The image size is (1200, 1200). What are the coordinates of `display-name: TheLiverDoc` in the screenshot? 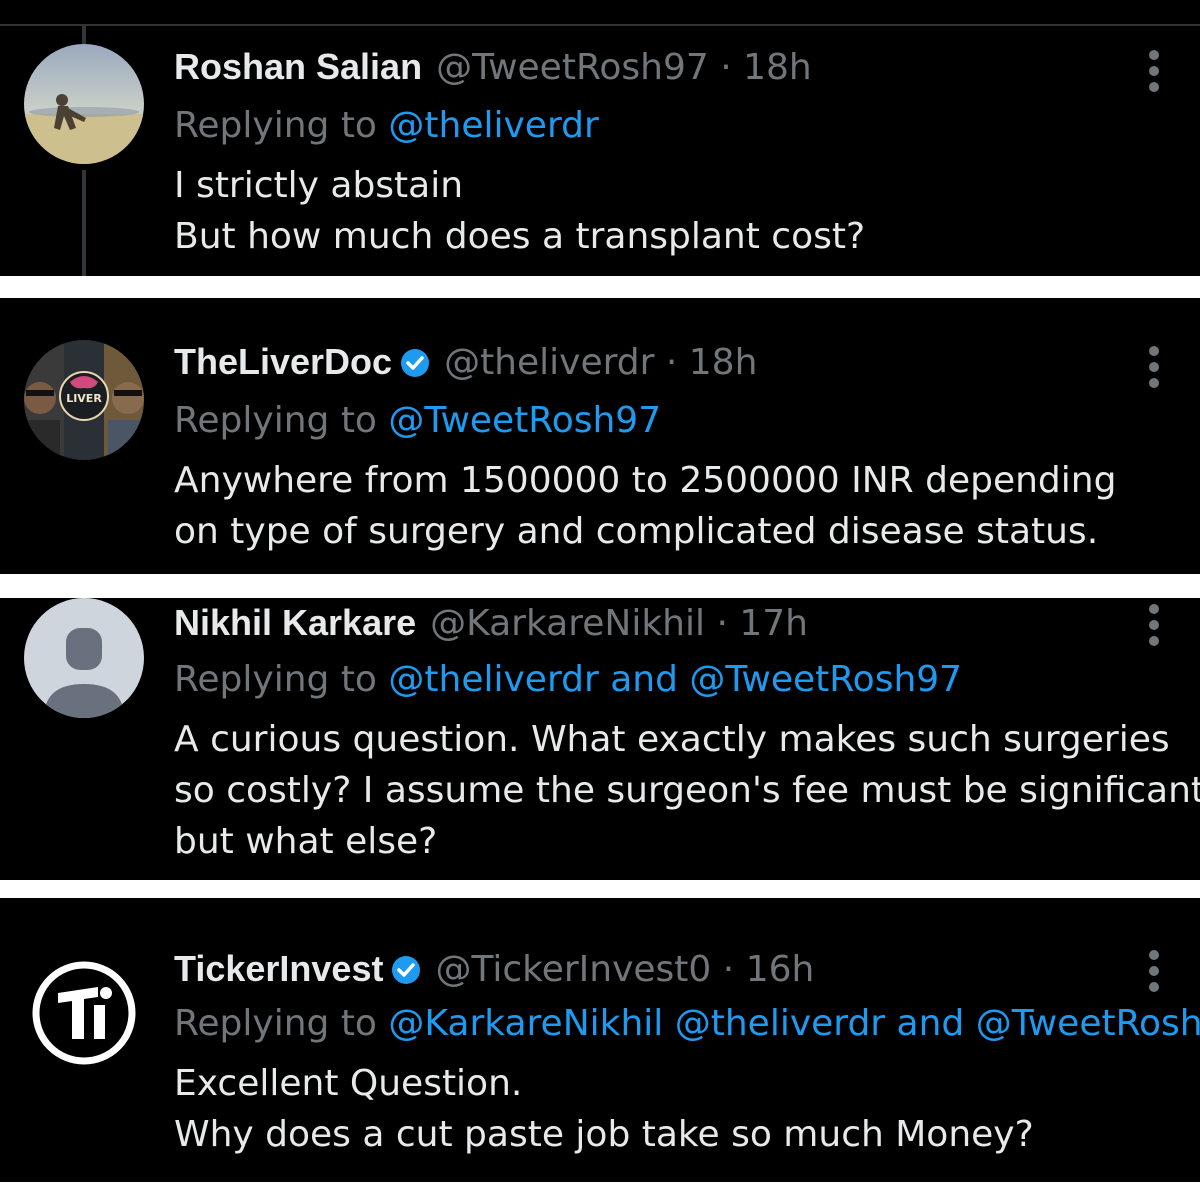 It's located at (283, 361).